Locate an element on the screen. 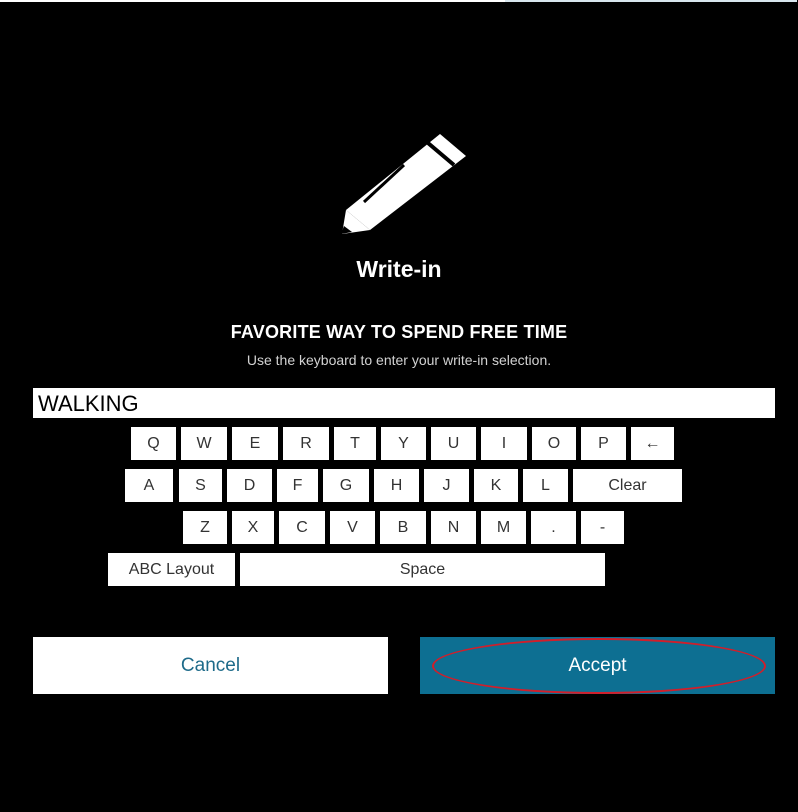 Image resolution: width=798 pixels, height=812 pixels. backspace-key: ← is located at coordinates (652, 443).